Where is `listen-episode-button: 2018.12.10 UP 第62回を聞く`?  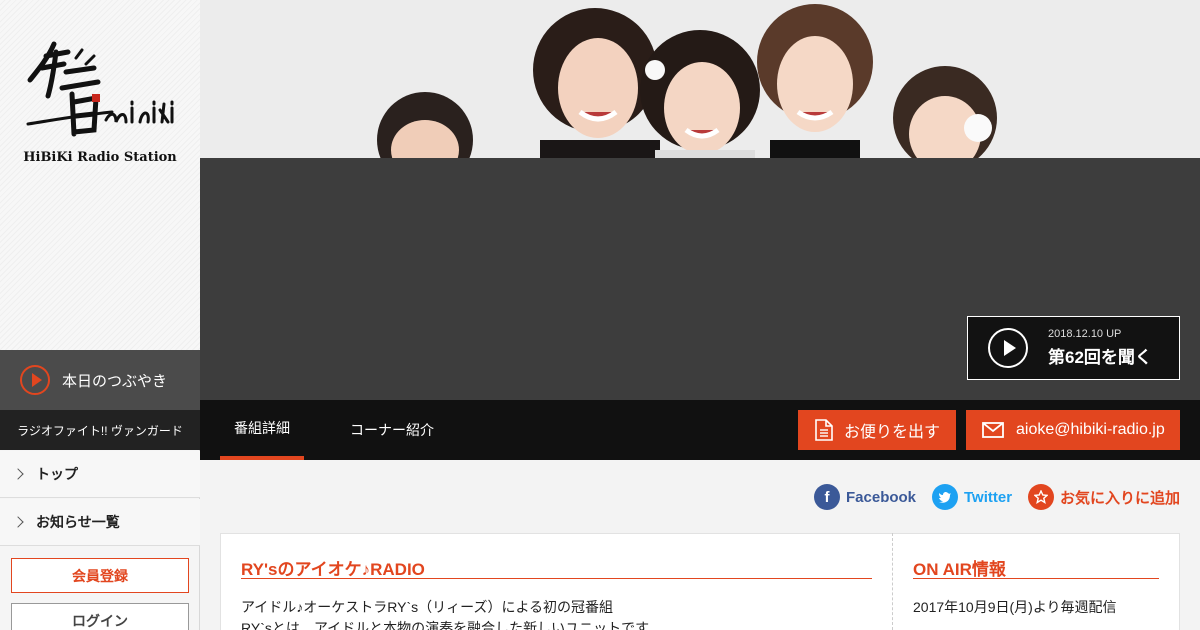
listen-episode-button: 2018.12.10 UP 第62回を聞く is located at coordinates (1073, 348).